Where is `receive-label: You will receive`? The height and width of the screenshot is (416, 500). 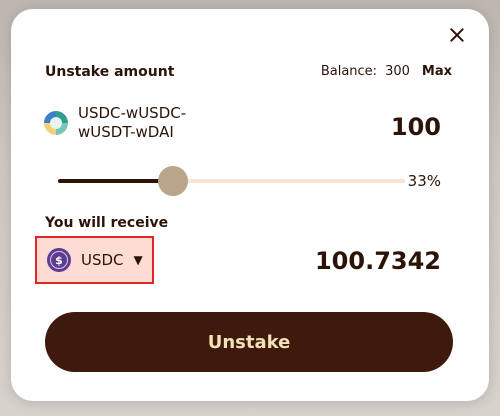
receive-label: You will receive is located at coordinates (107, 223).